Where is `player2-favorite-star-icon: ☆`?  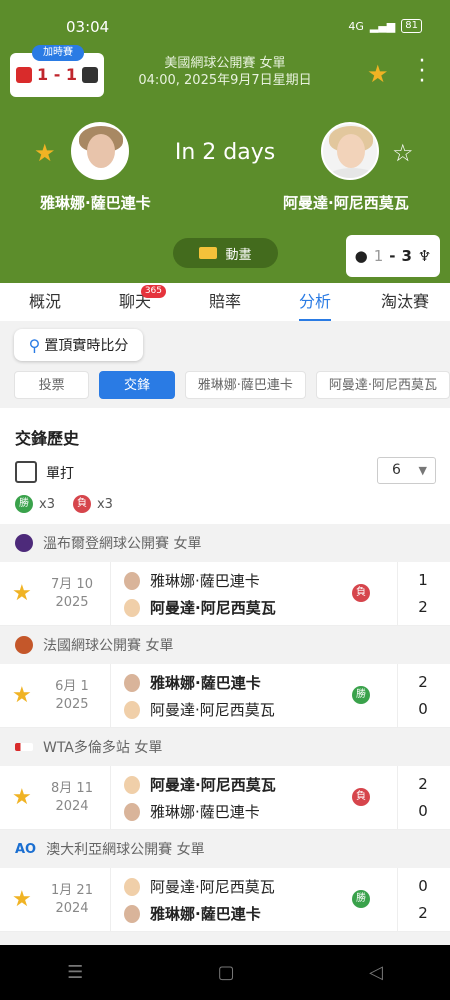 player2-favorite-star-icon: ☆ is located at coordinates (403, 153).